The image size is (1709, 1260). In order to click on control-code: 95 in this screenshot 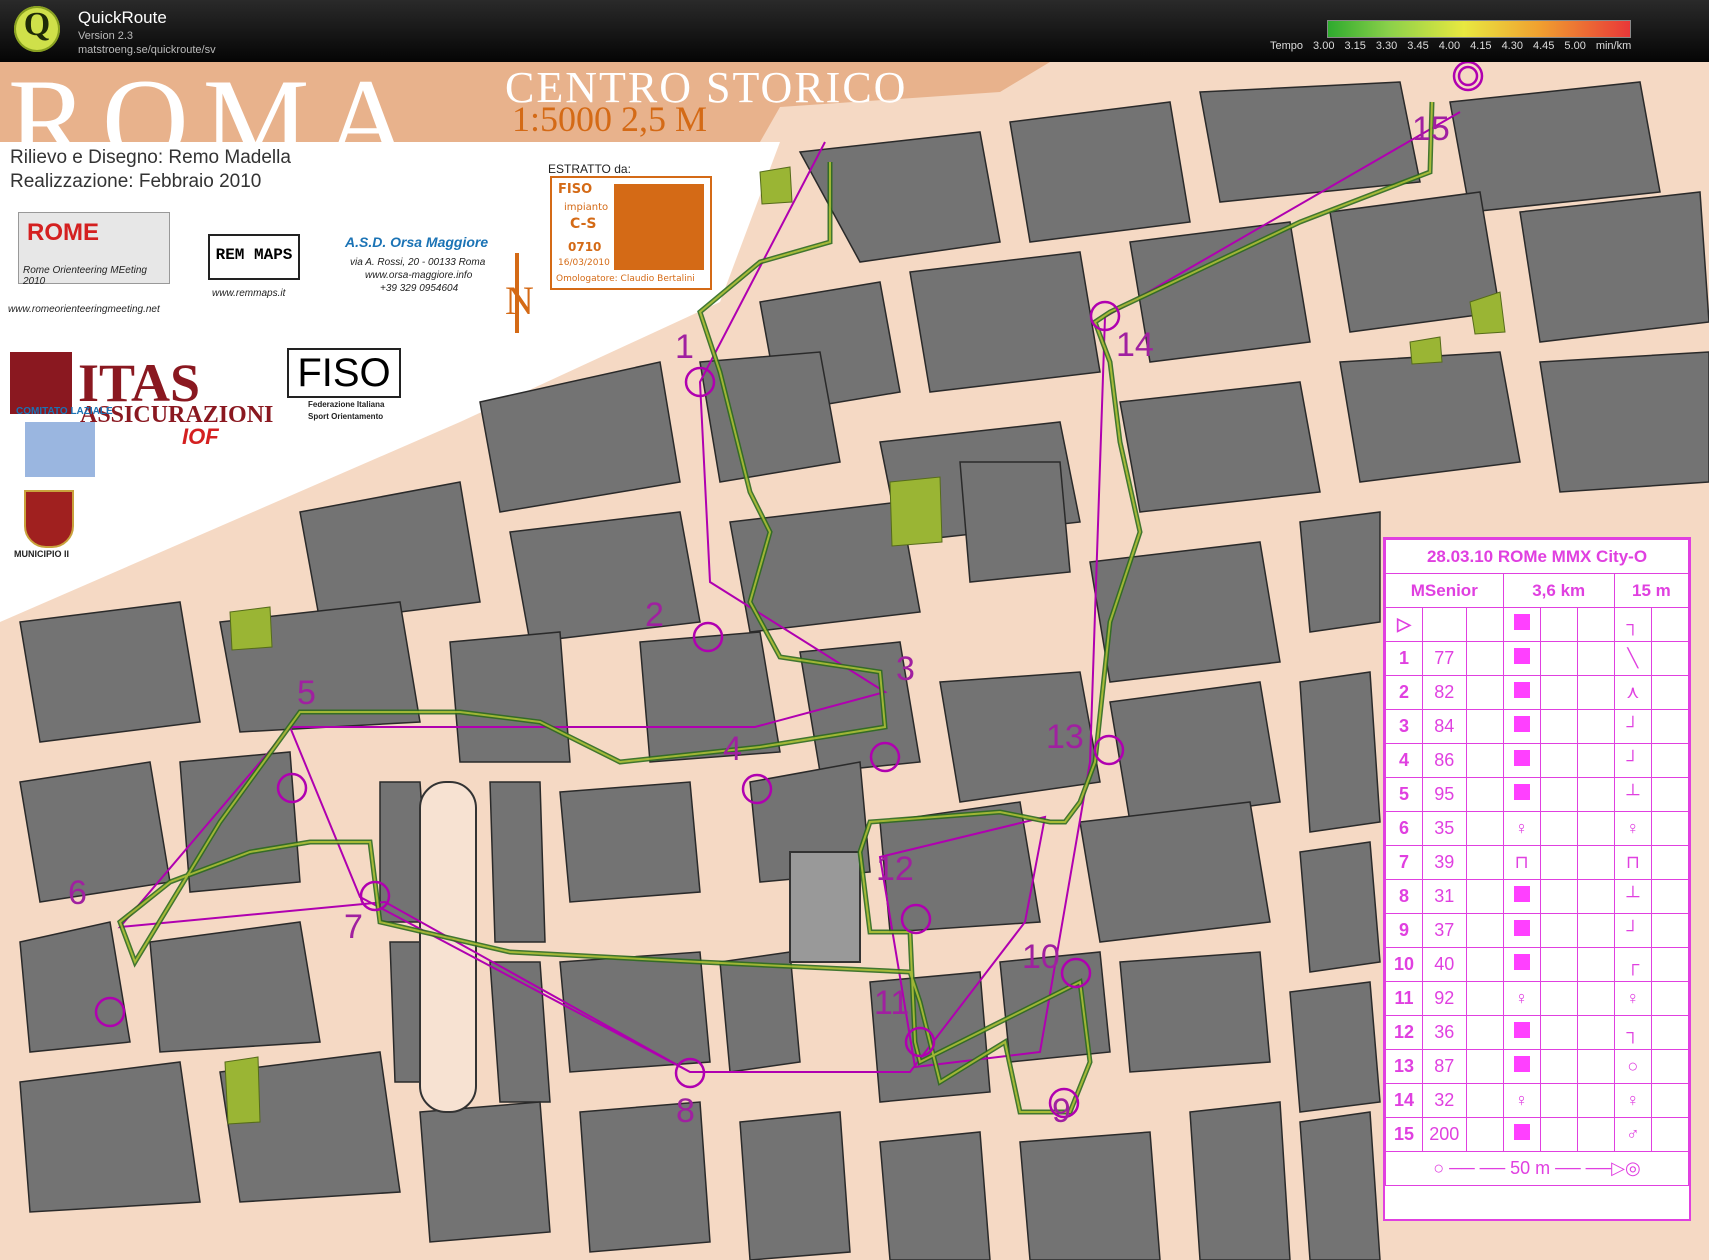, I will do `click(1444, 794)`.